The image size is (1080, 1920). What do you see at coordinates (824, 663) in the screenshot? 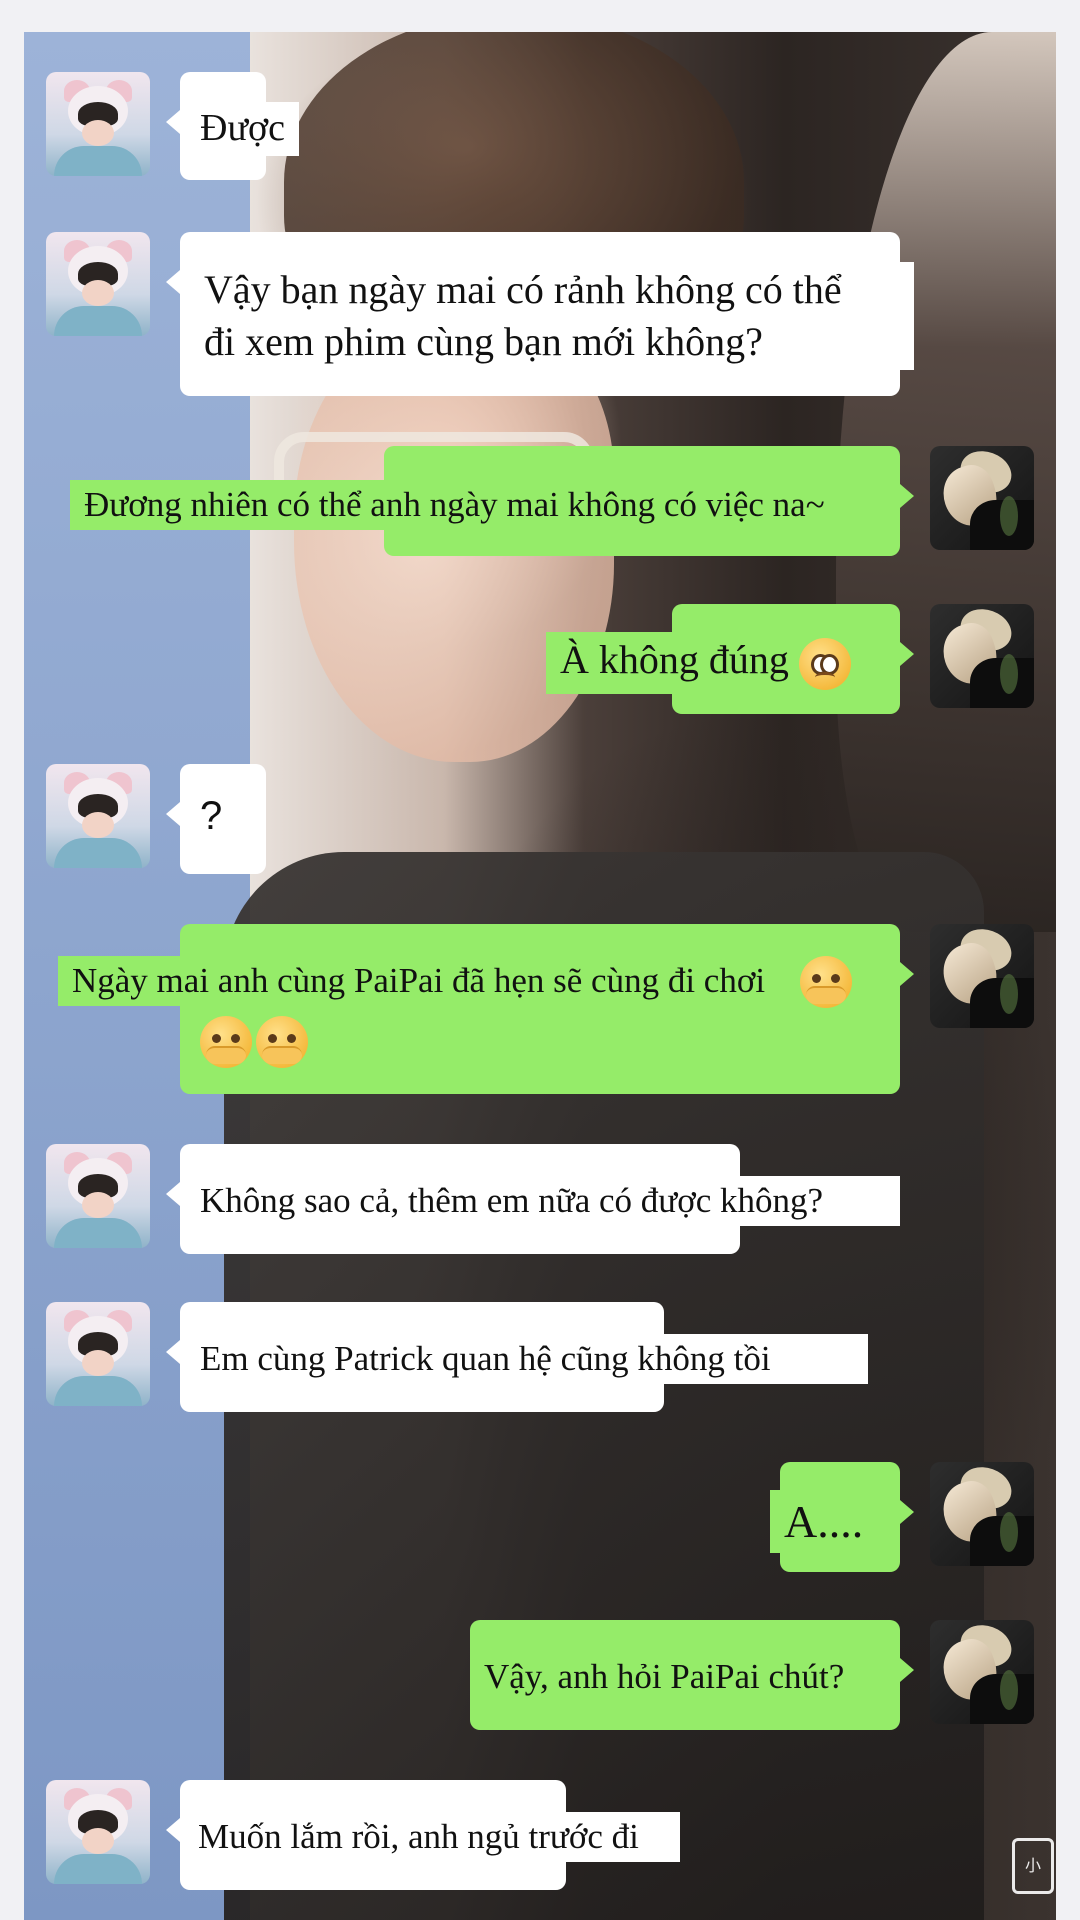
I see `pleading-face-icon` at bounding box center [824, 663].